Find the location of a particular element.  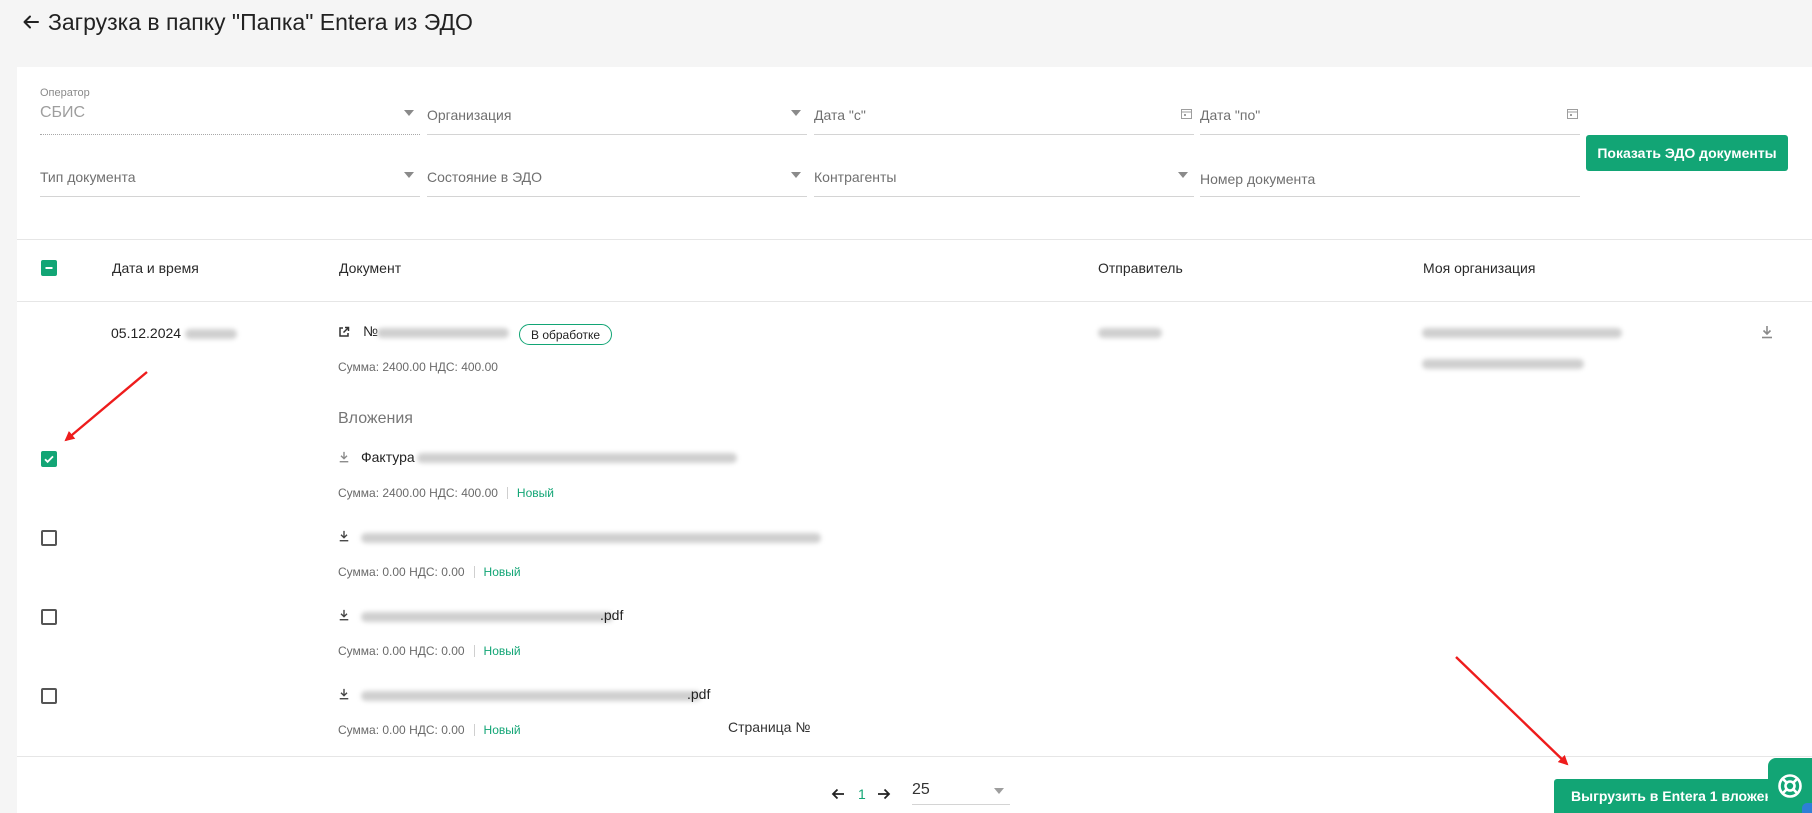

pagination-label: Страница № is located at coordinates (769, 727).